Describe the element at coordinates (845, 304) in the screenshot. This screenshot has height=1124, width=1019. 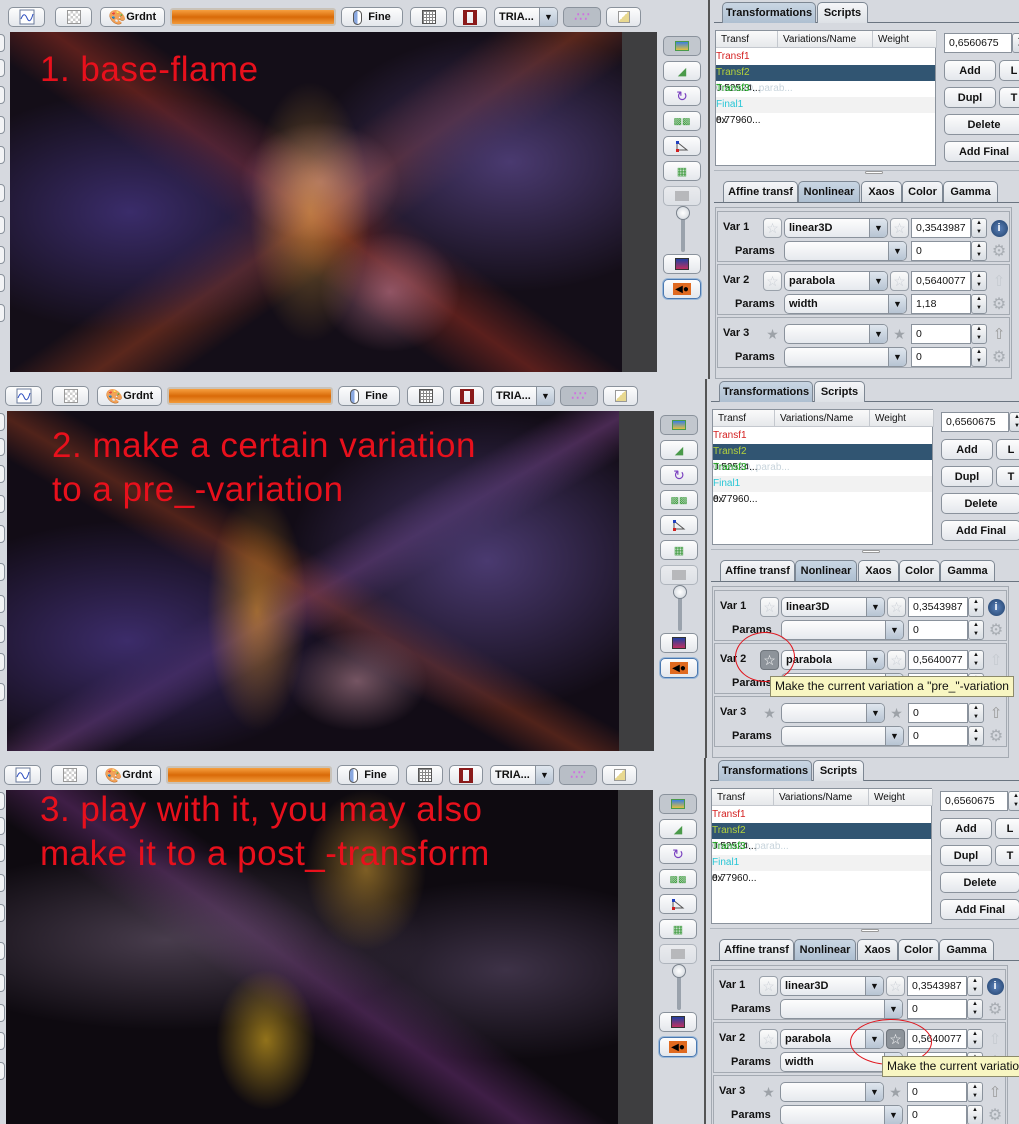
I see `param-select: width ▼` at that location.